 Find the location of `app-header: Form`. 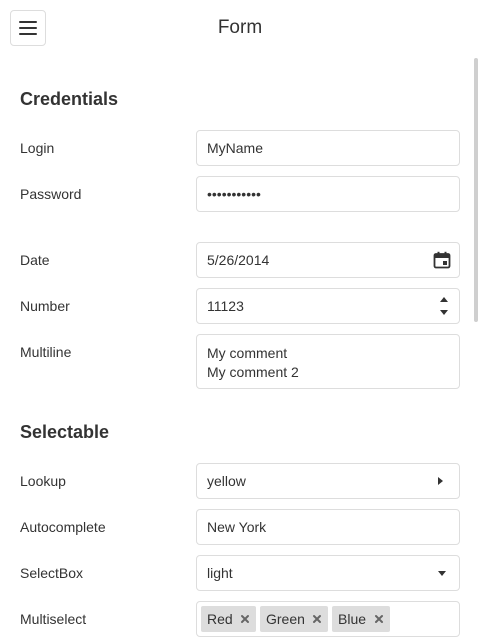

app-header: Form is located at coordinates (240, 29).